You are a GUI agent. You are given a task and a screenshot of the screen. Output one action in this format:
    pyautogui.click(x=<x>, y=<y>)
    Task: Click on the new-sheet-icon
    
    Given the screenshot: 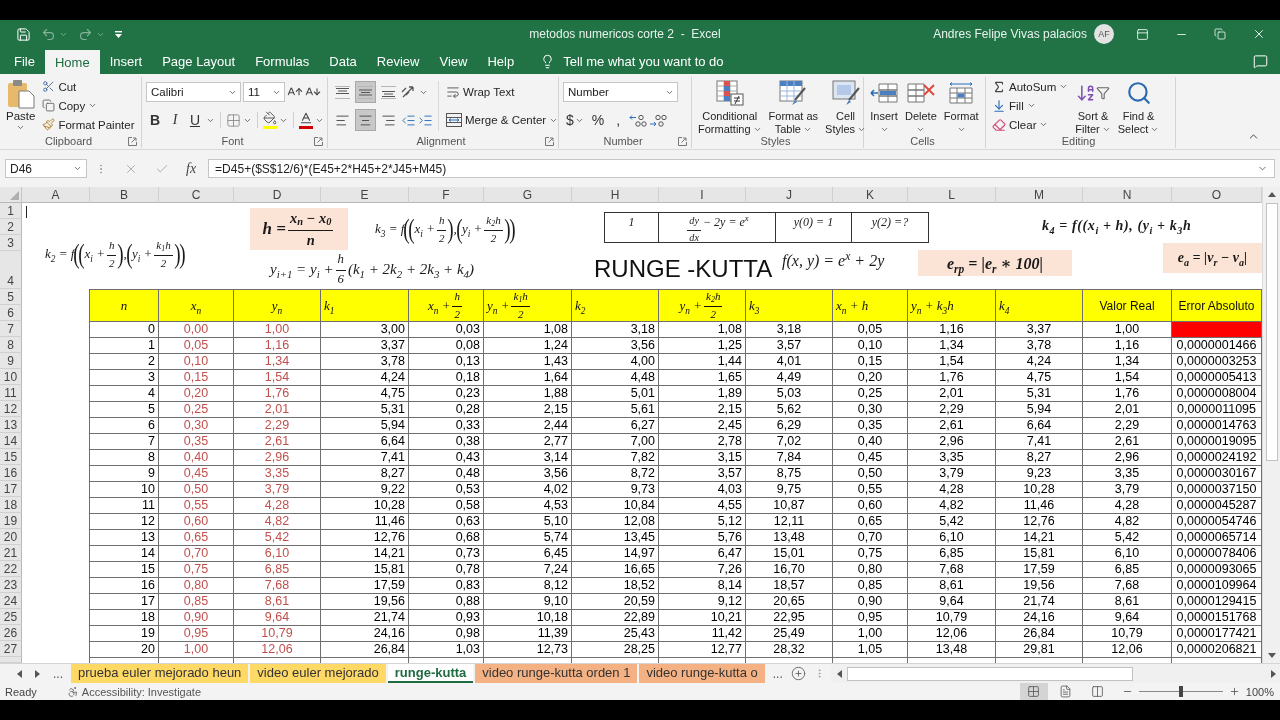 What is the action you would take?
    pyautogui.click(x=798, y=673)
    